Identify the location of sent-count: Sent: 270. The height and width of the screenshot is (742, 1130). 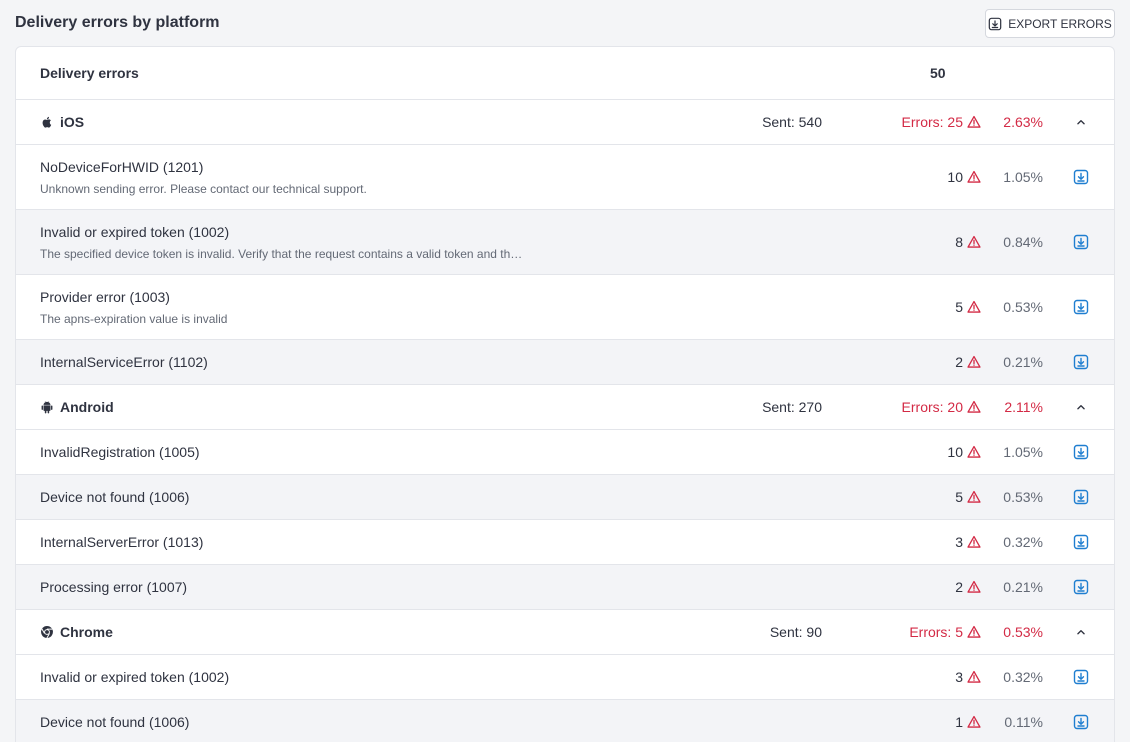
(792, 407).